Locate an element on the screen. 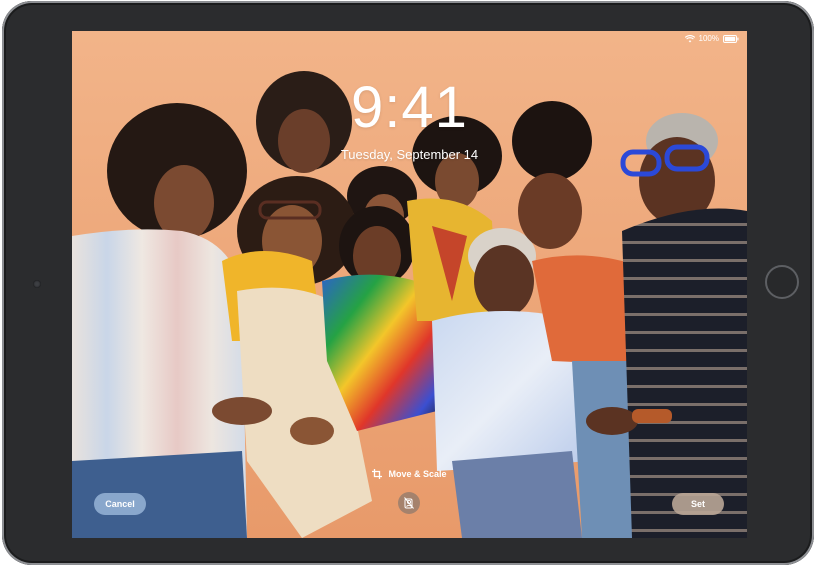  battery-icon is located at coordinates (731, 38).